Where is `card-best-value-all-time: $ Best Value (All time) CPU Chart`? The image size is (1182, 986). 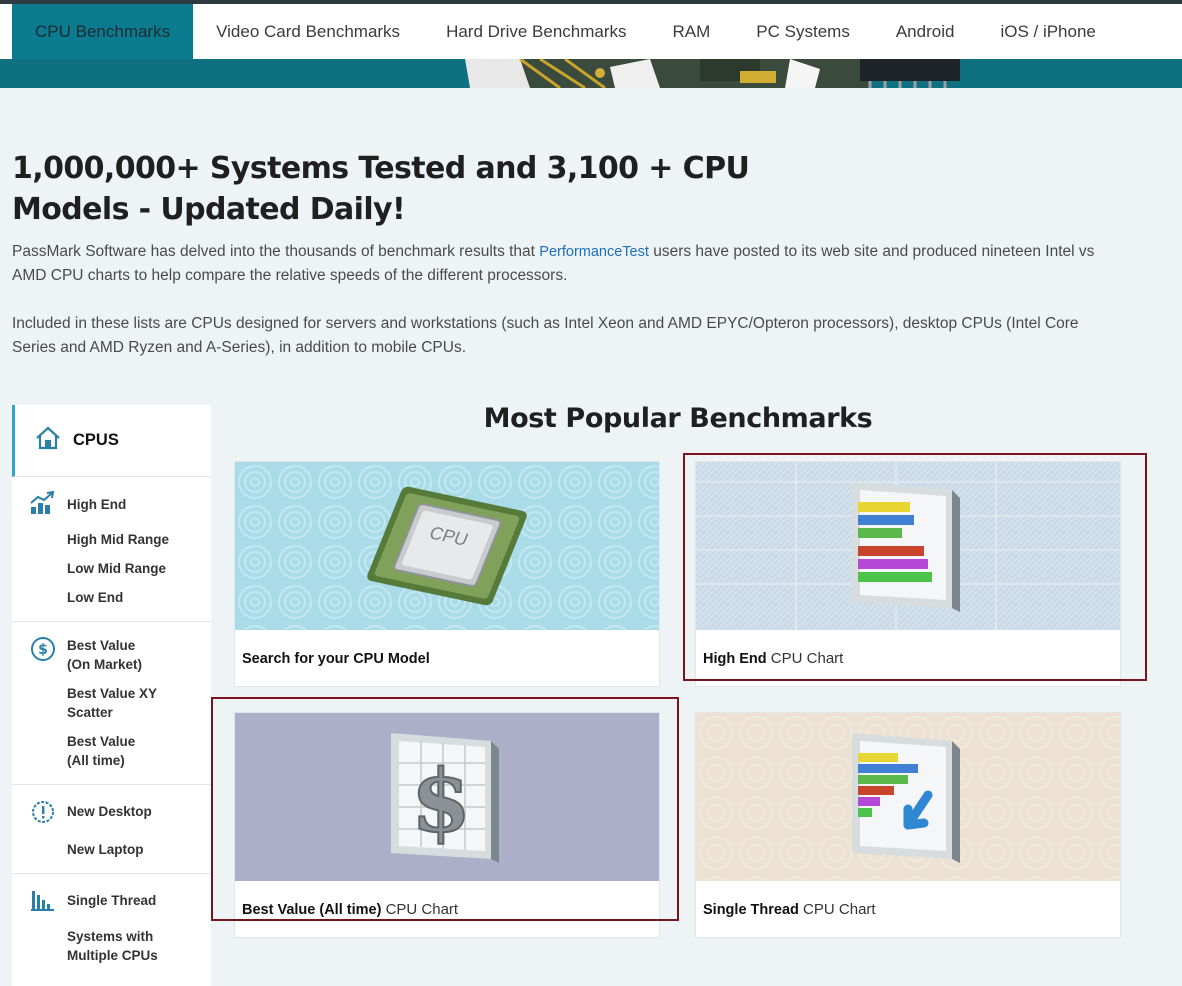 card-best-value-all-time: $ Best Value (All time) CPU Chart is located at coordinates (447, 825).